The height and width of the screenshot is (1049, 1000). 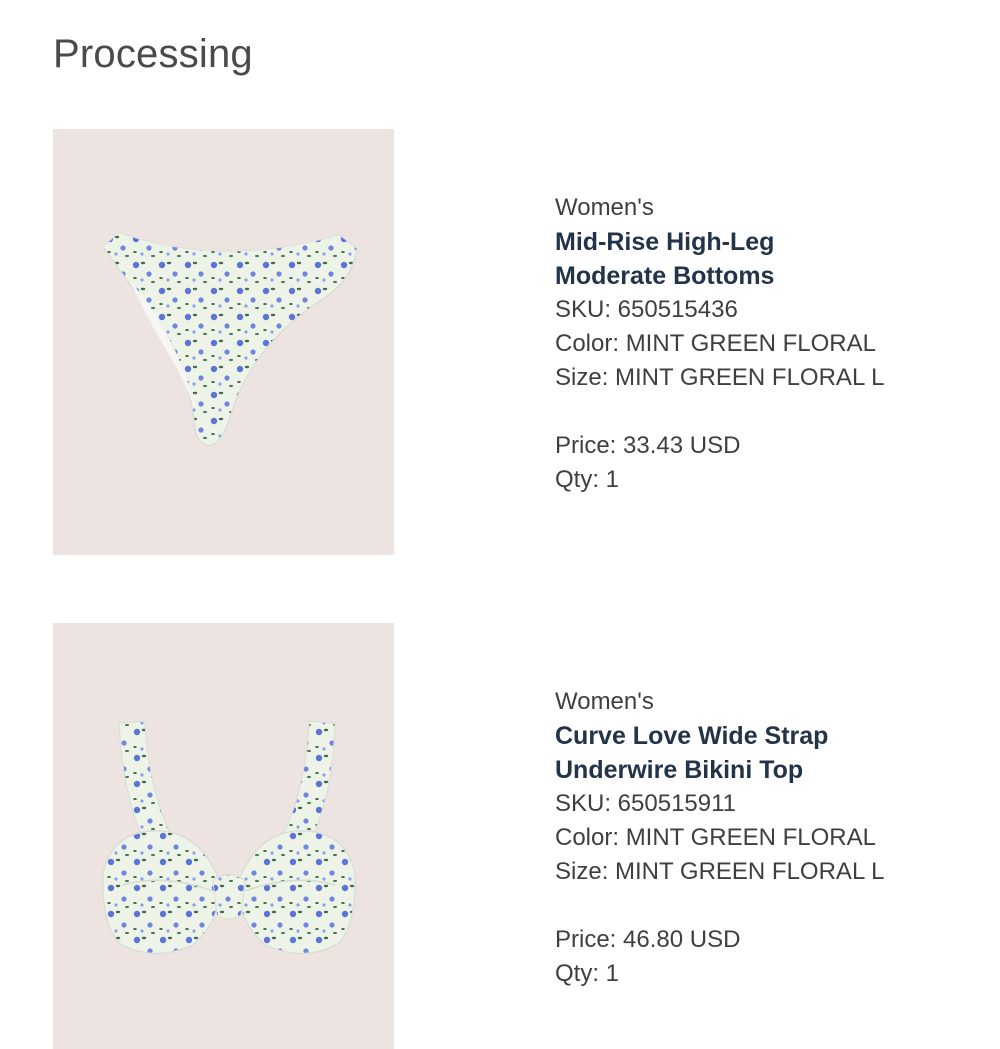 What do you see at coordinates (646, 803) in the screenshot?
I see `product-sku: SKU: 650515911` at bounding box center [646, 803].